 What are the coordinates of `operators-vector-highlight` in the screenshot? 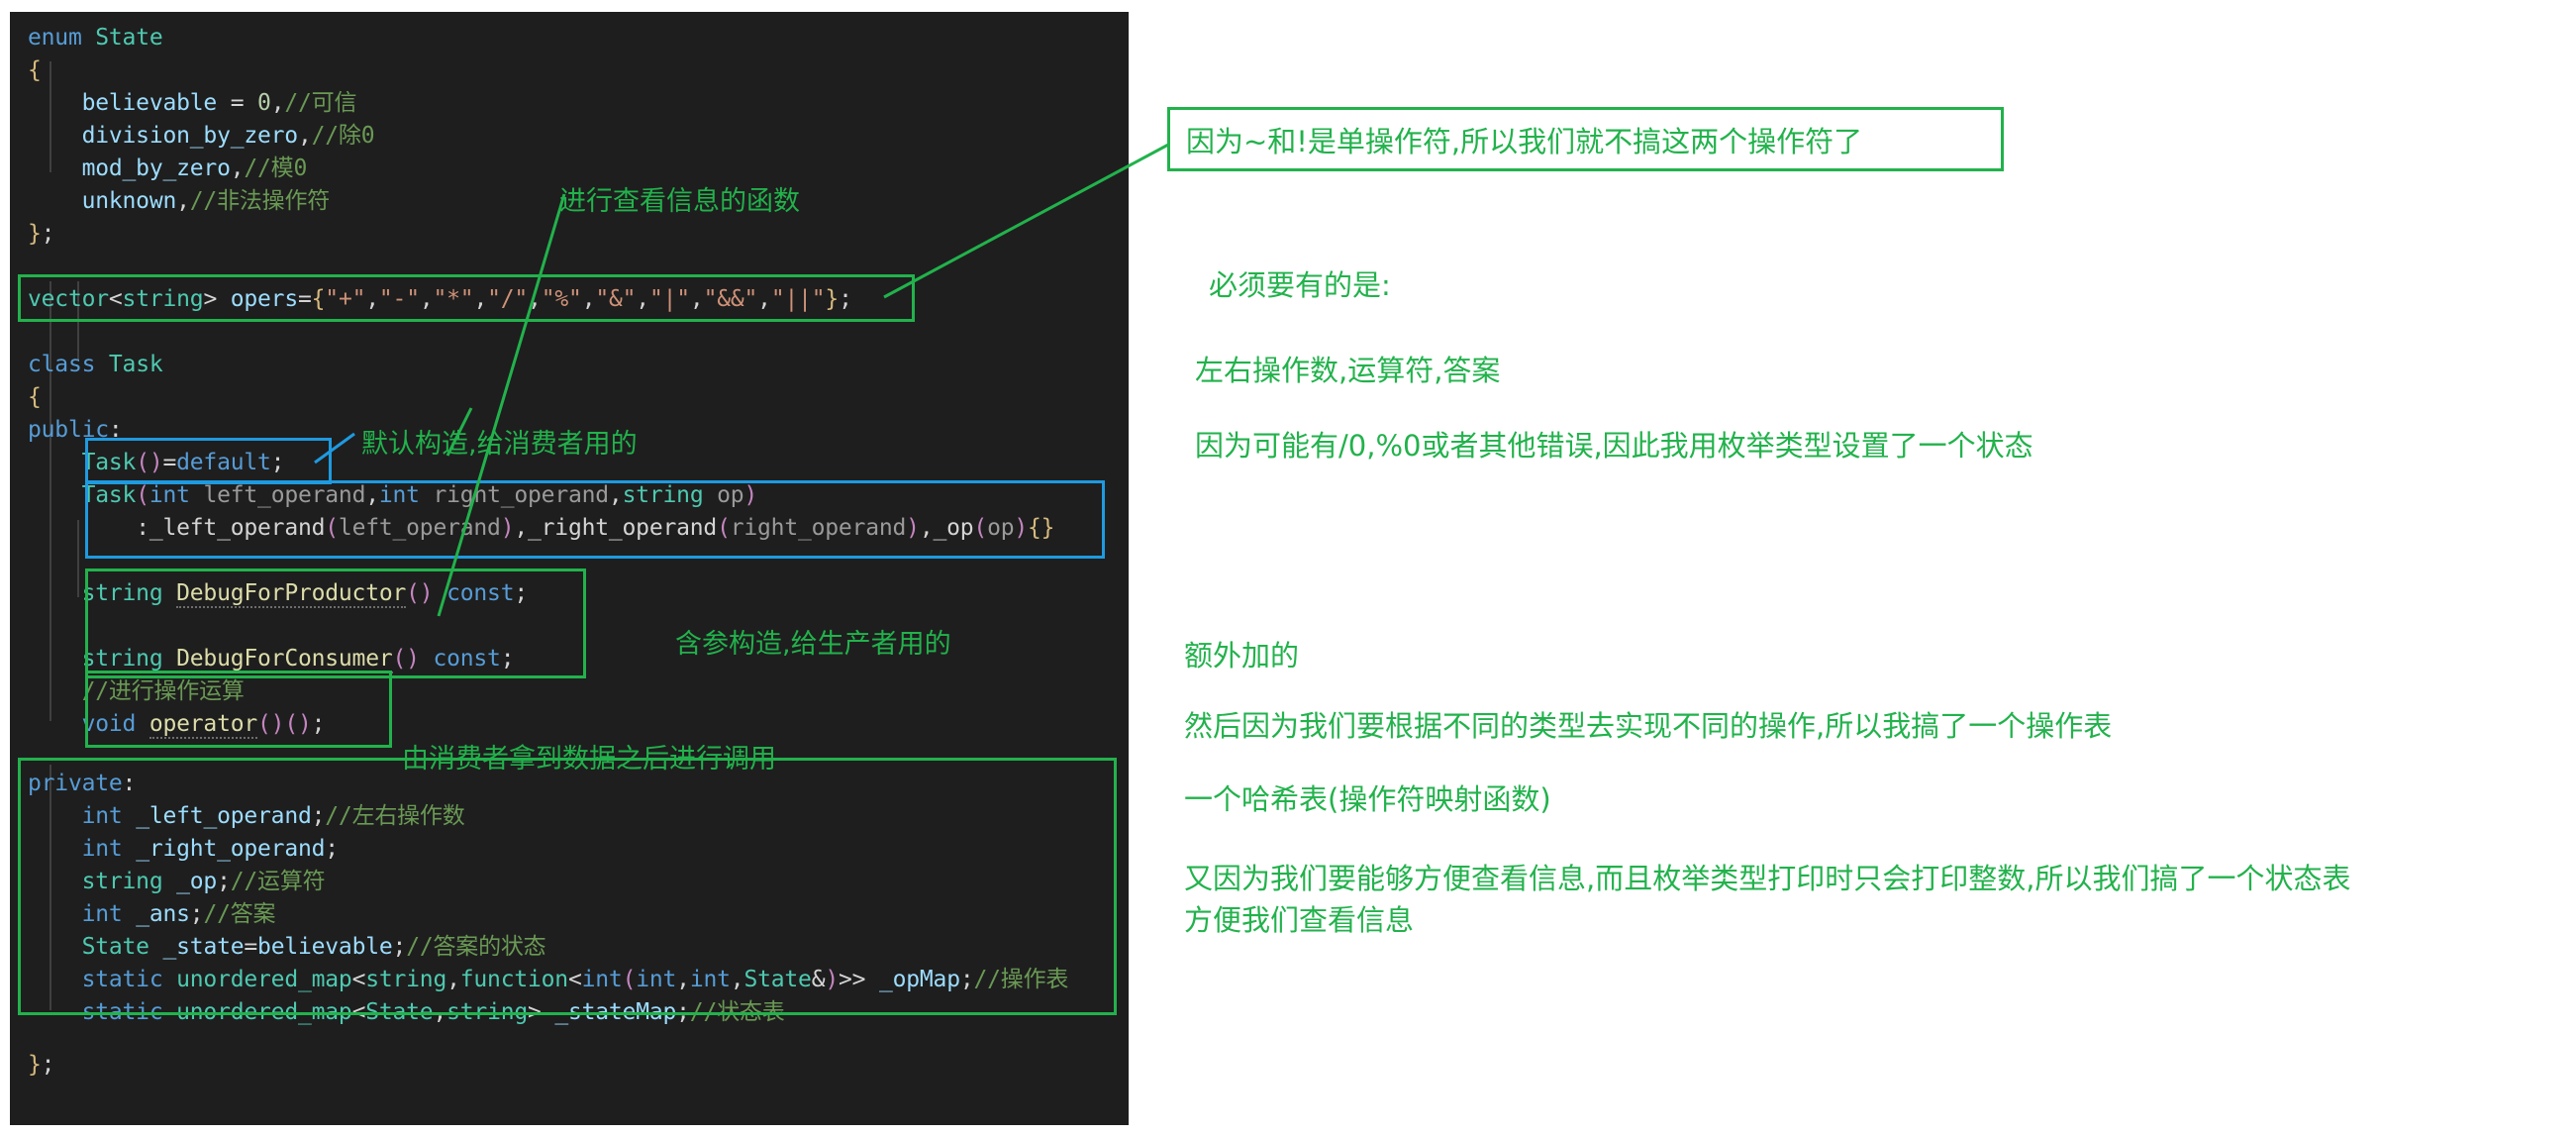 It's located at (466, 298).